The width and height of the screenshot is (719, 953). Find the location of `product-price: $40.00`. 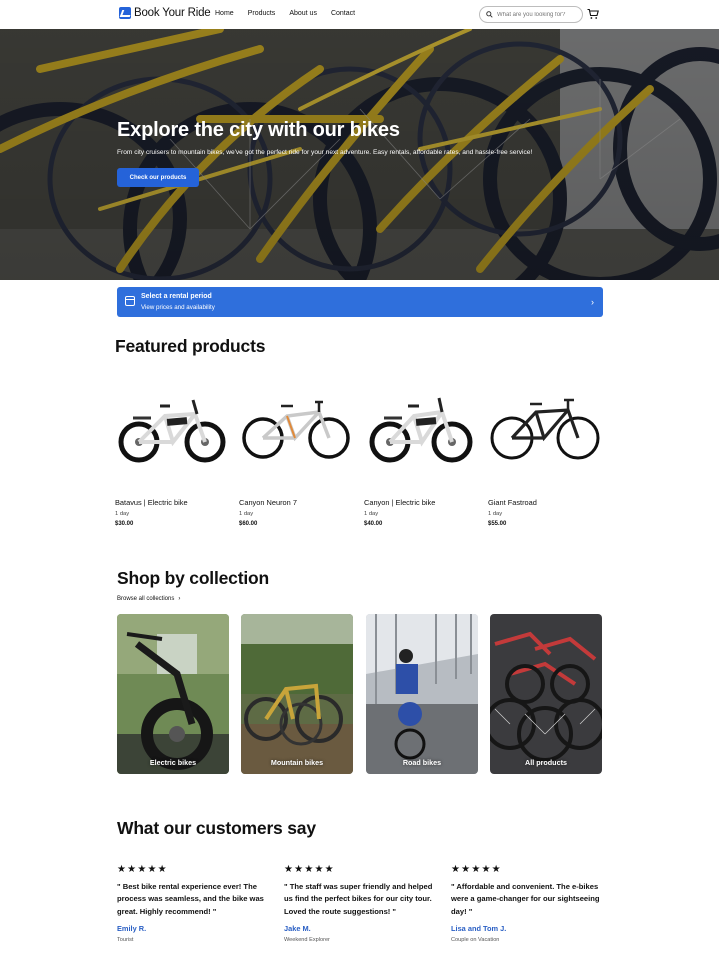

product-price: $40.00 is located at coordinates (373, 524).